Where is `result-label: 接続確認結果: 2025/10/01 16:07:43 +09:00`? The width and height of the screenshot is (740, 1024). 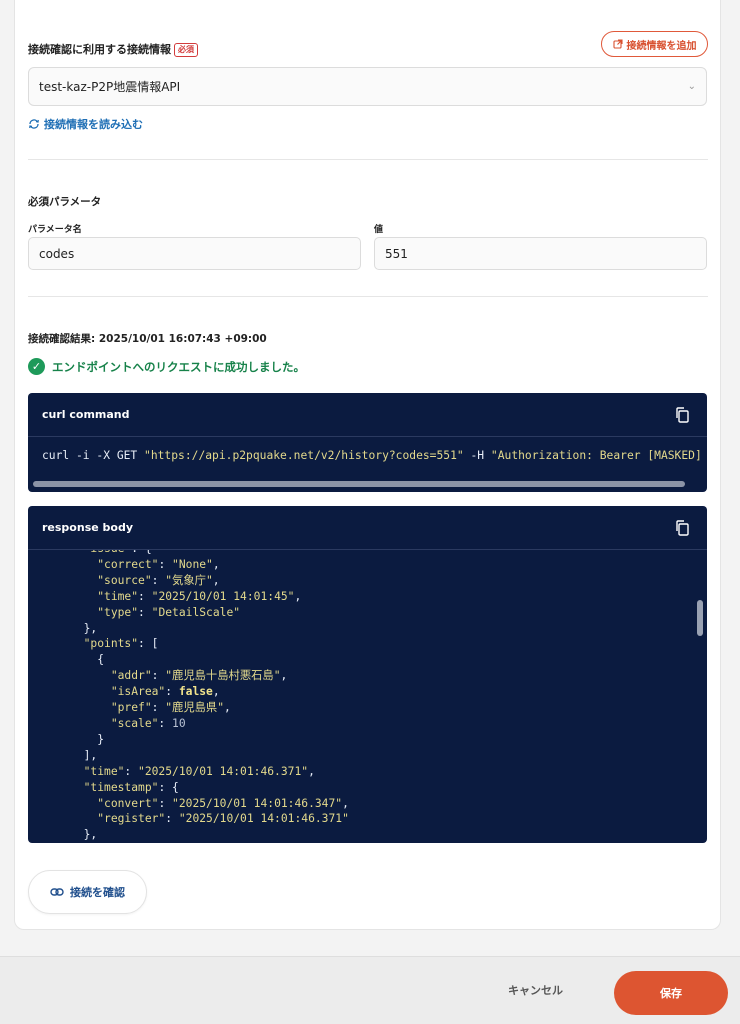
result-label: 接続確認結果: 2025/10/01 16:07:43 +09:00 is located at coordinates (147, 339).